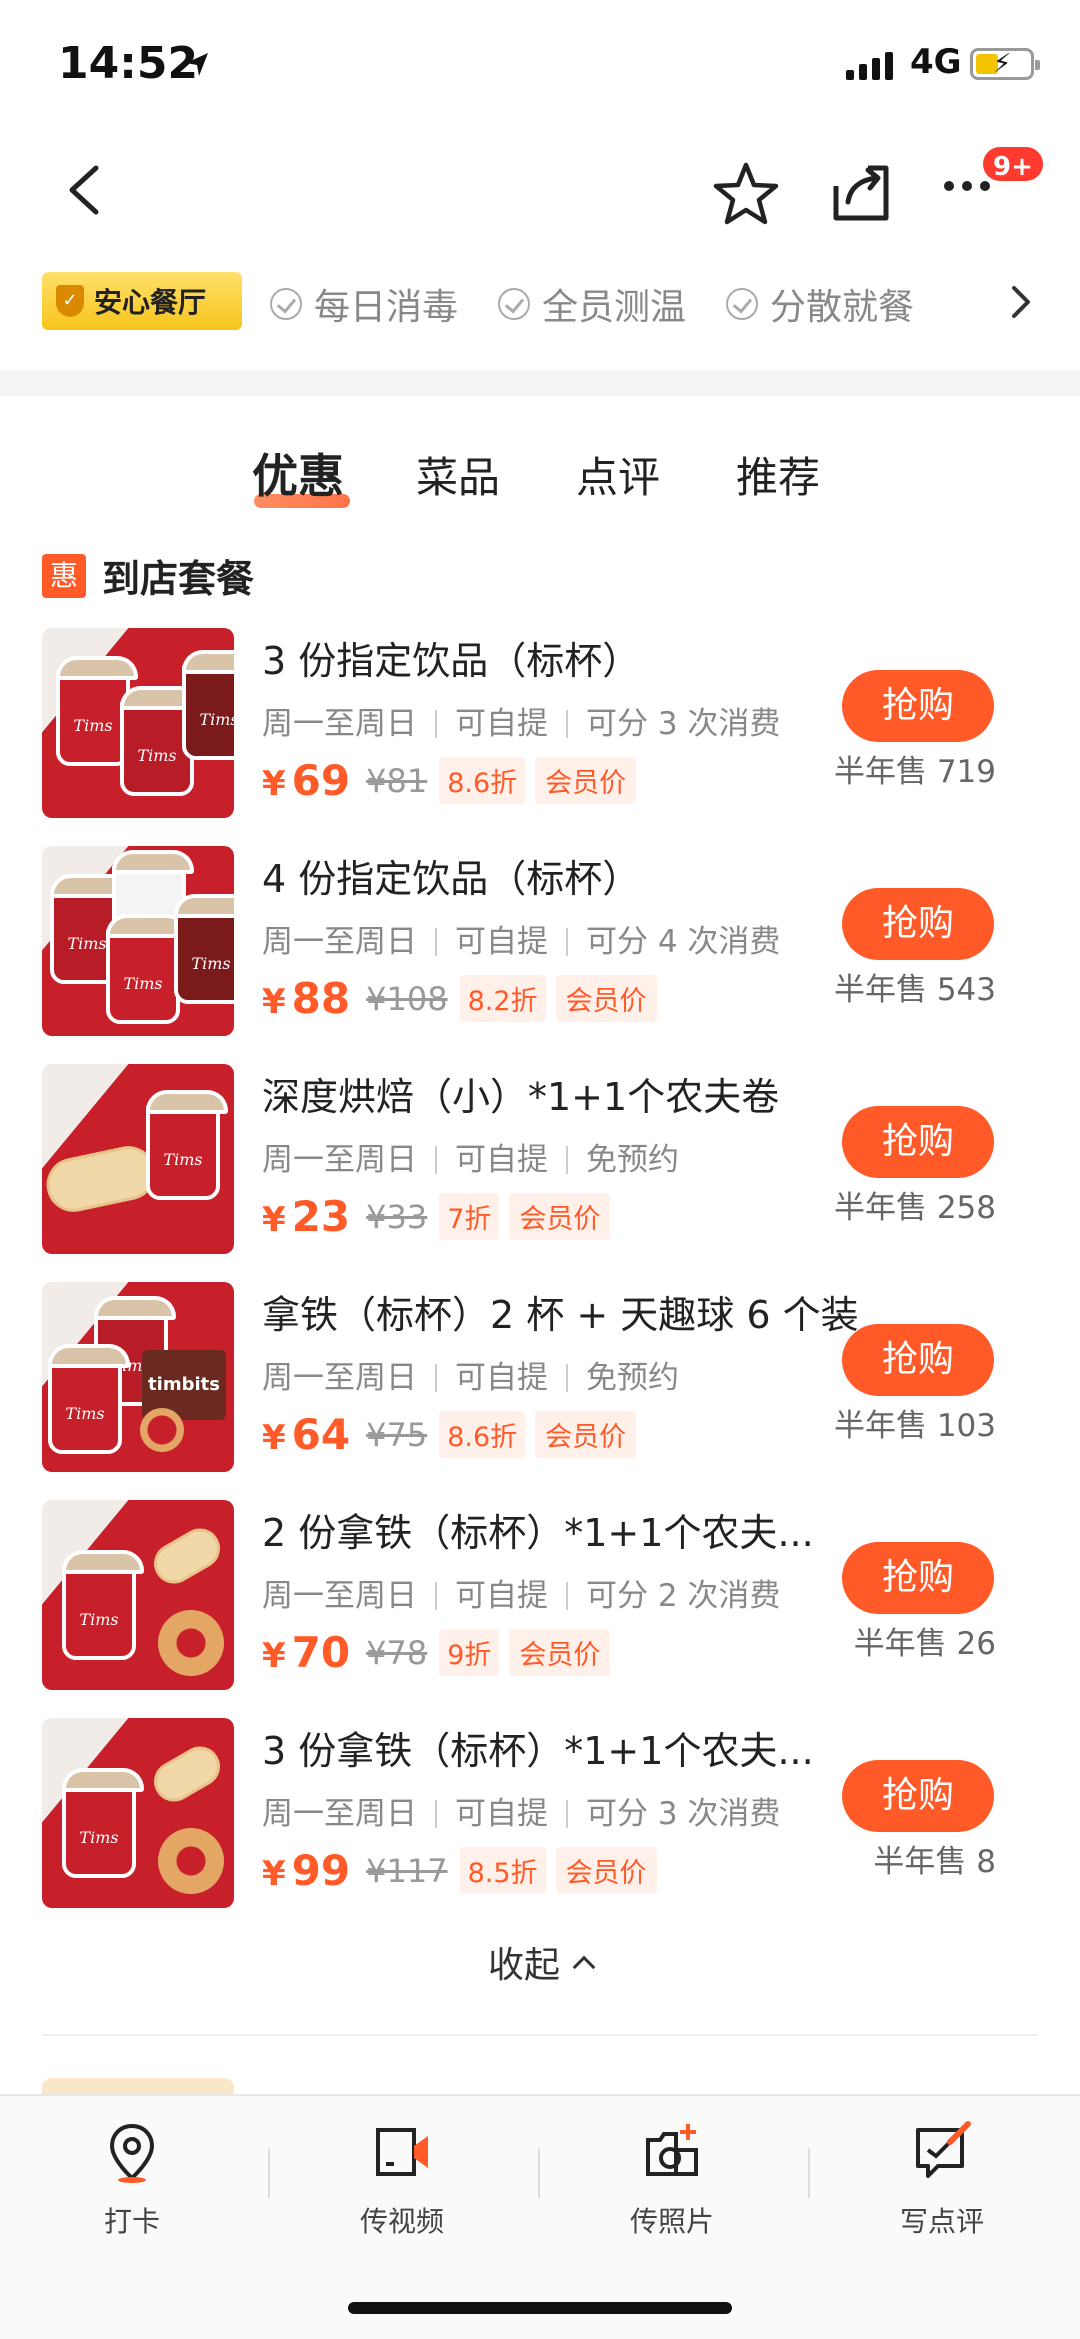 This screenshot has width=1080, height=2339. I want to click on top-nav: 9+, so click(540, 190).